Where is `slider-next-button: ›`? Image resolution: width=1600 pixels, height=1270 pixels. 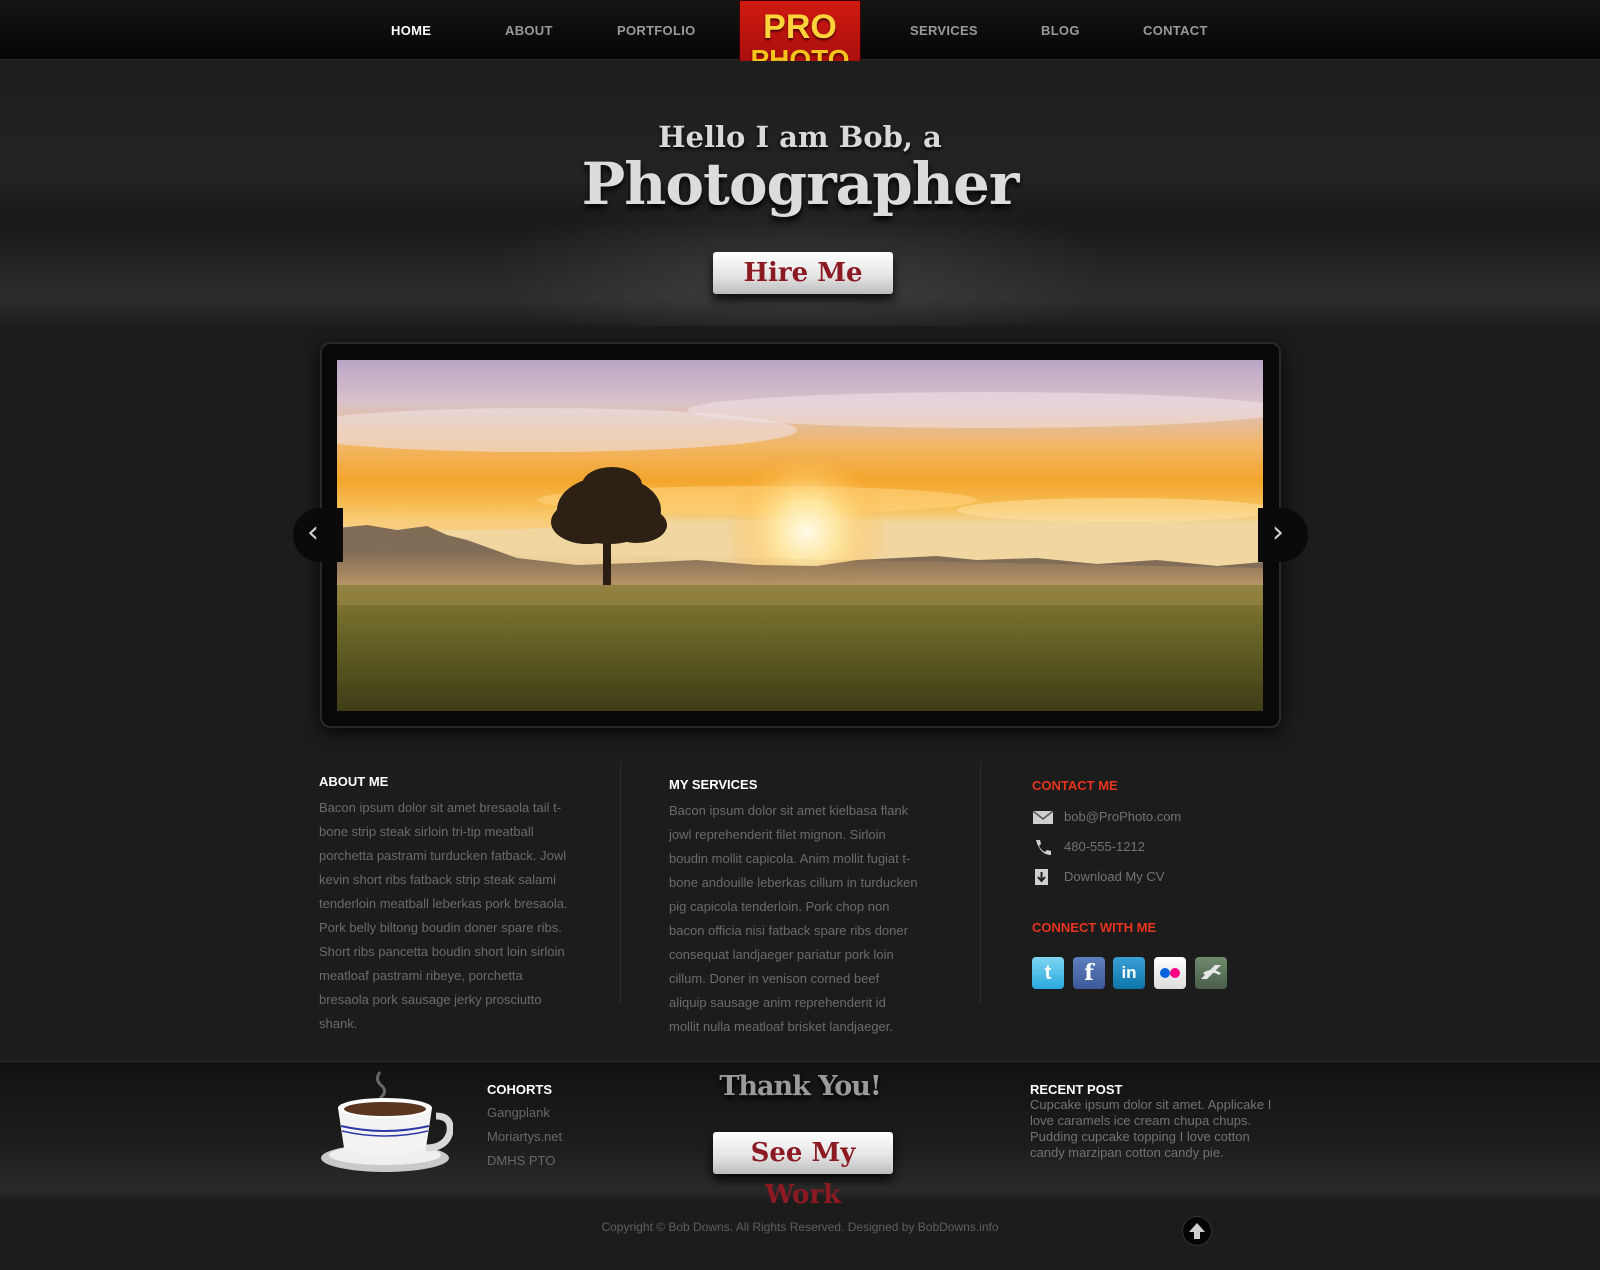 slider-next-button: › is located at coordinates (1283, 535).